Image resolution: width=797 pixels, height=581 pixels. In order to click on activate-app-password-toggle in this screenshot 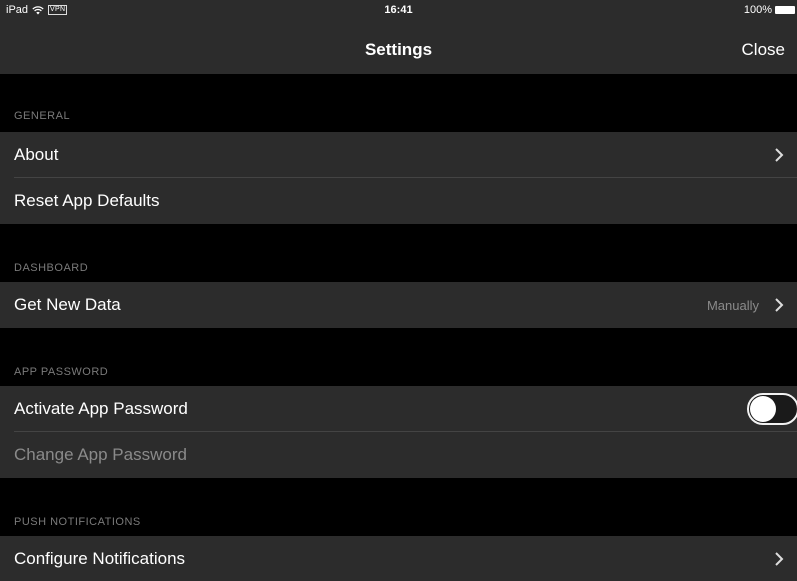, I will do `click(772, 409)`.